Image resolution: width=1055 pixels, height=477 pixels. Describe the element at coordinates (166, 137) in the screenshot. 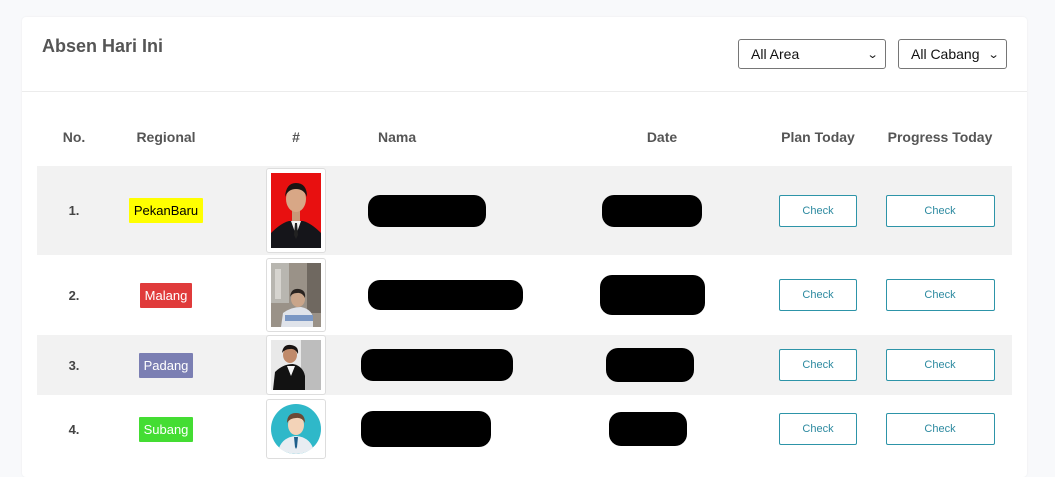

I see `header-regional: Regional` at that location.